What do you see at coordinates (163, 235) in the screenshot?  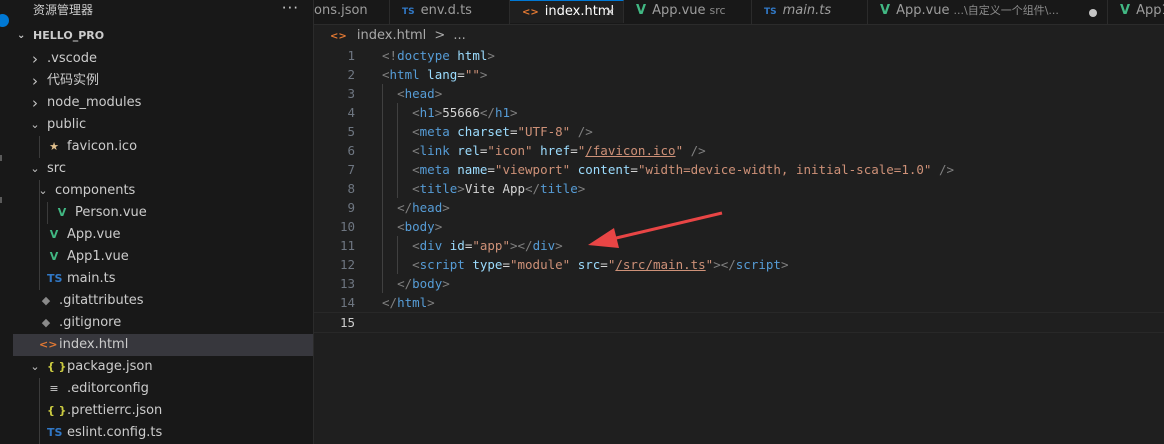 I see `tree-item: V App.vue` at bounding box center [163, 235].